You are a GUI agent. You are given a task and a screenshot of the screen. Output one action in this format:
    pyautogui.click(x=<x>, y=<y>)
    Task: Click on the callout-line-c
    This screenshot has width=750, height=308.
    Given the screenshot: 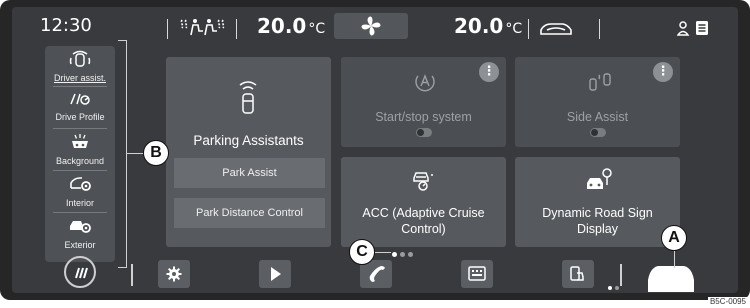 What is the action you would take?
    pyautogui.click(x=382, y=252)
    